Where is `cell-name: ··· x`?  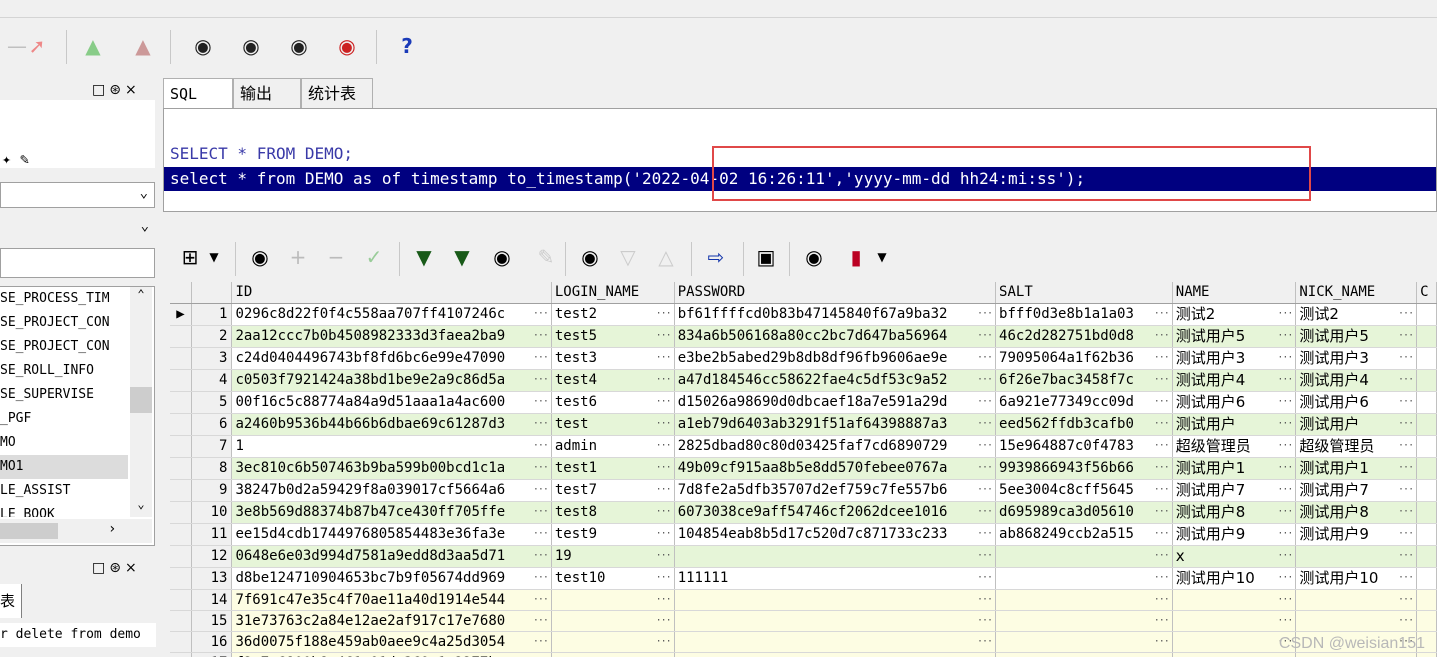 cell-name: ··· x is located at coordinates (1234, 556).